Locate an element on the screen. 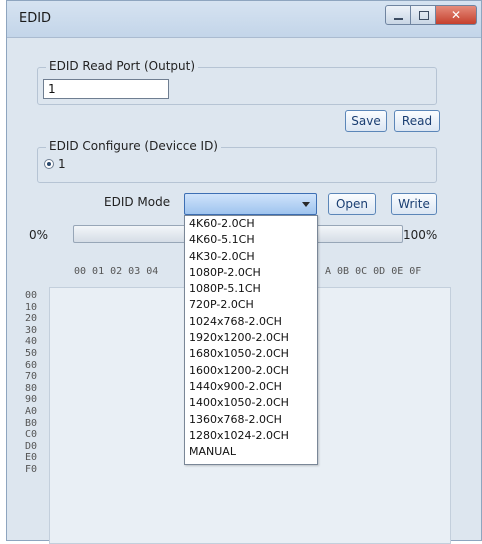  chevron-down-icon is located at coordinates (306, 204).